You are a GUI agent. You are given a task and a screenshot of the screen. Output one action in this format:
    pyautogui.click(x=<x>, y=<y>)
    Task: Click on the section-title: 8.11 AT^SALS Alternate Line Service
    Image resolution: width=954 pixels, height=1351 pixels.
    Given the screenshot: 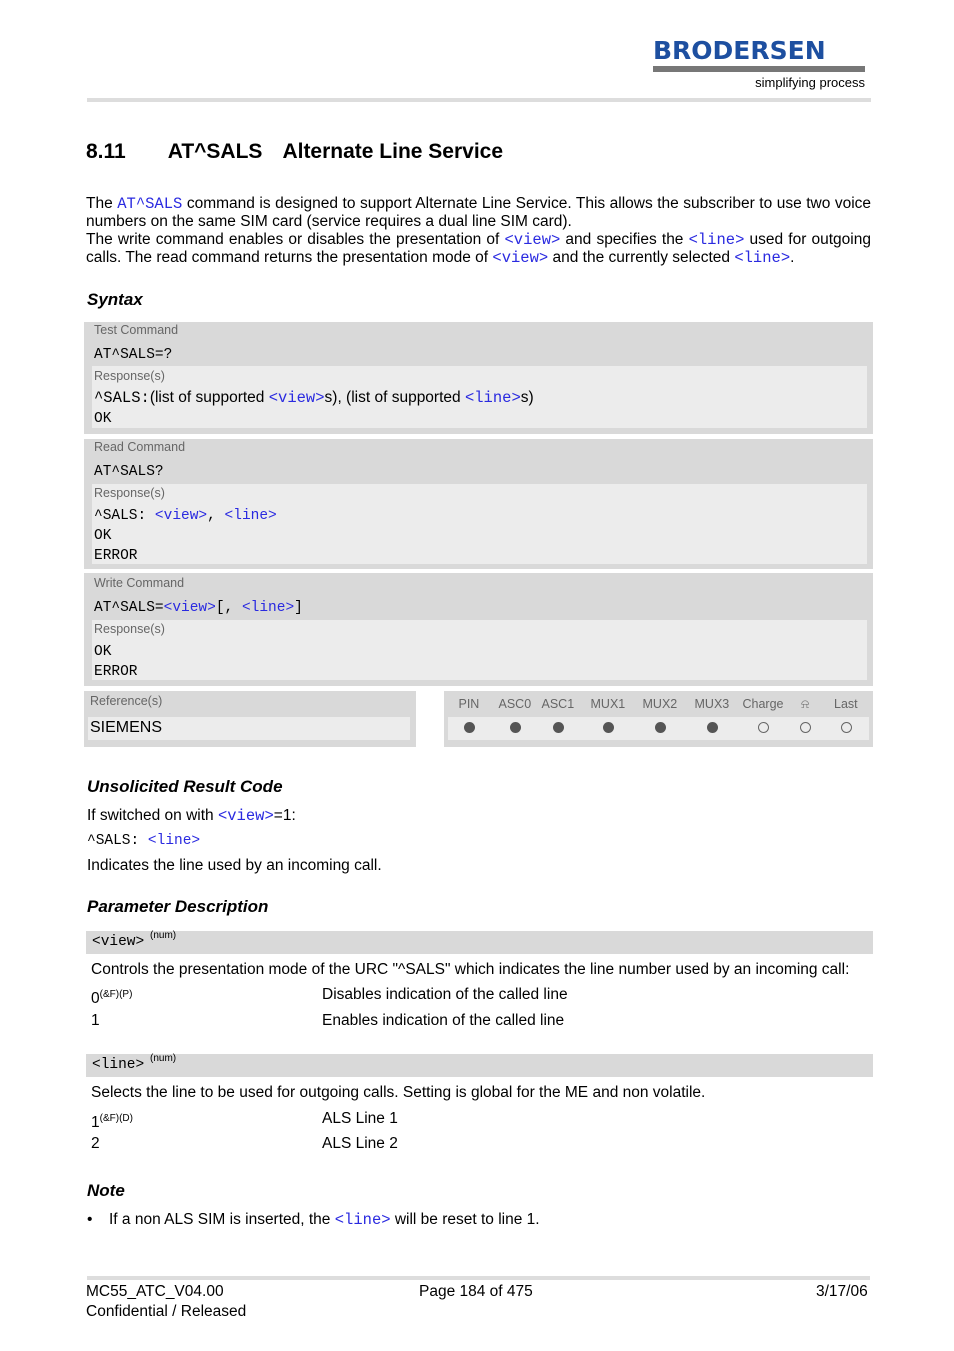 What is the action you would take?
    pyautogui.click(x=295, y=151)
    